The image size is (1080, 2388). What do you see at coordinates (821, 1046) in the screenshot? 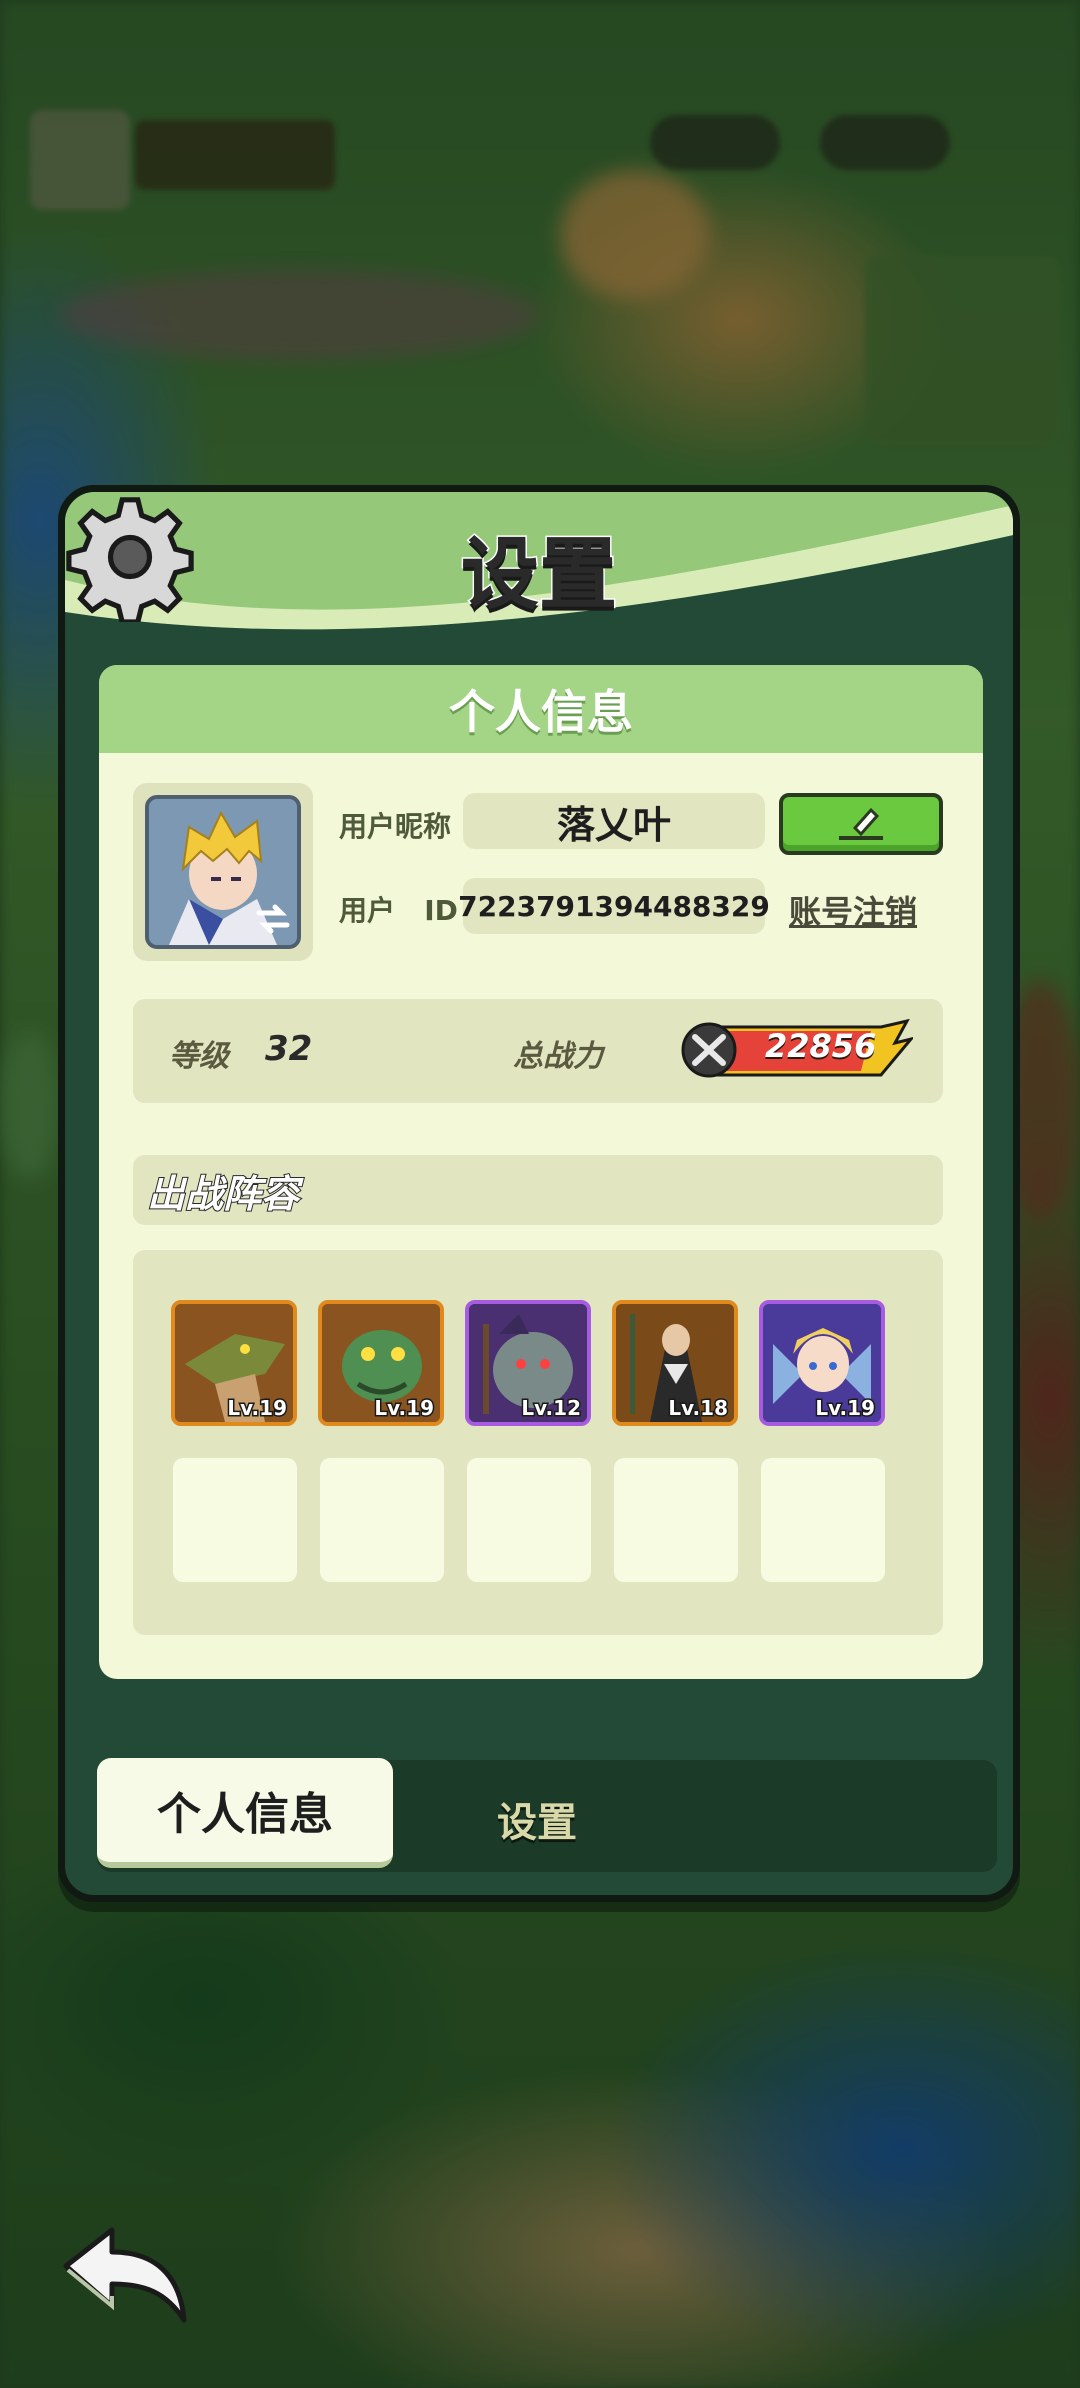
I see `power-value: 22856` at bounding box center [821, 1046].